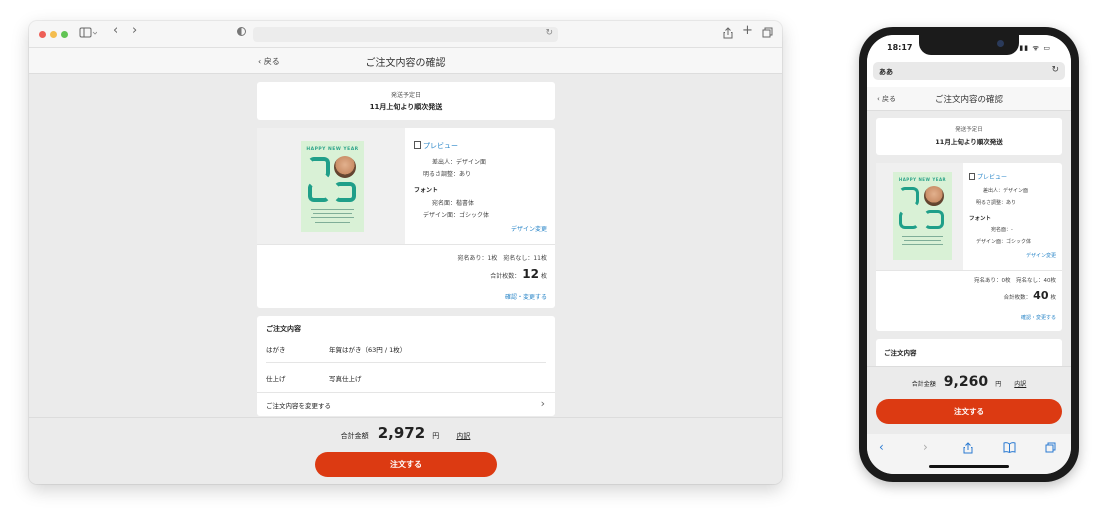  What do you see at coordinates (1004, 242) in the screenshot?
I see `phone-design-font-setting: デザイン面：ゴシック体` at bounding box center [1004, 242].